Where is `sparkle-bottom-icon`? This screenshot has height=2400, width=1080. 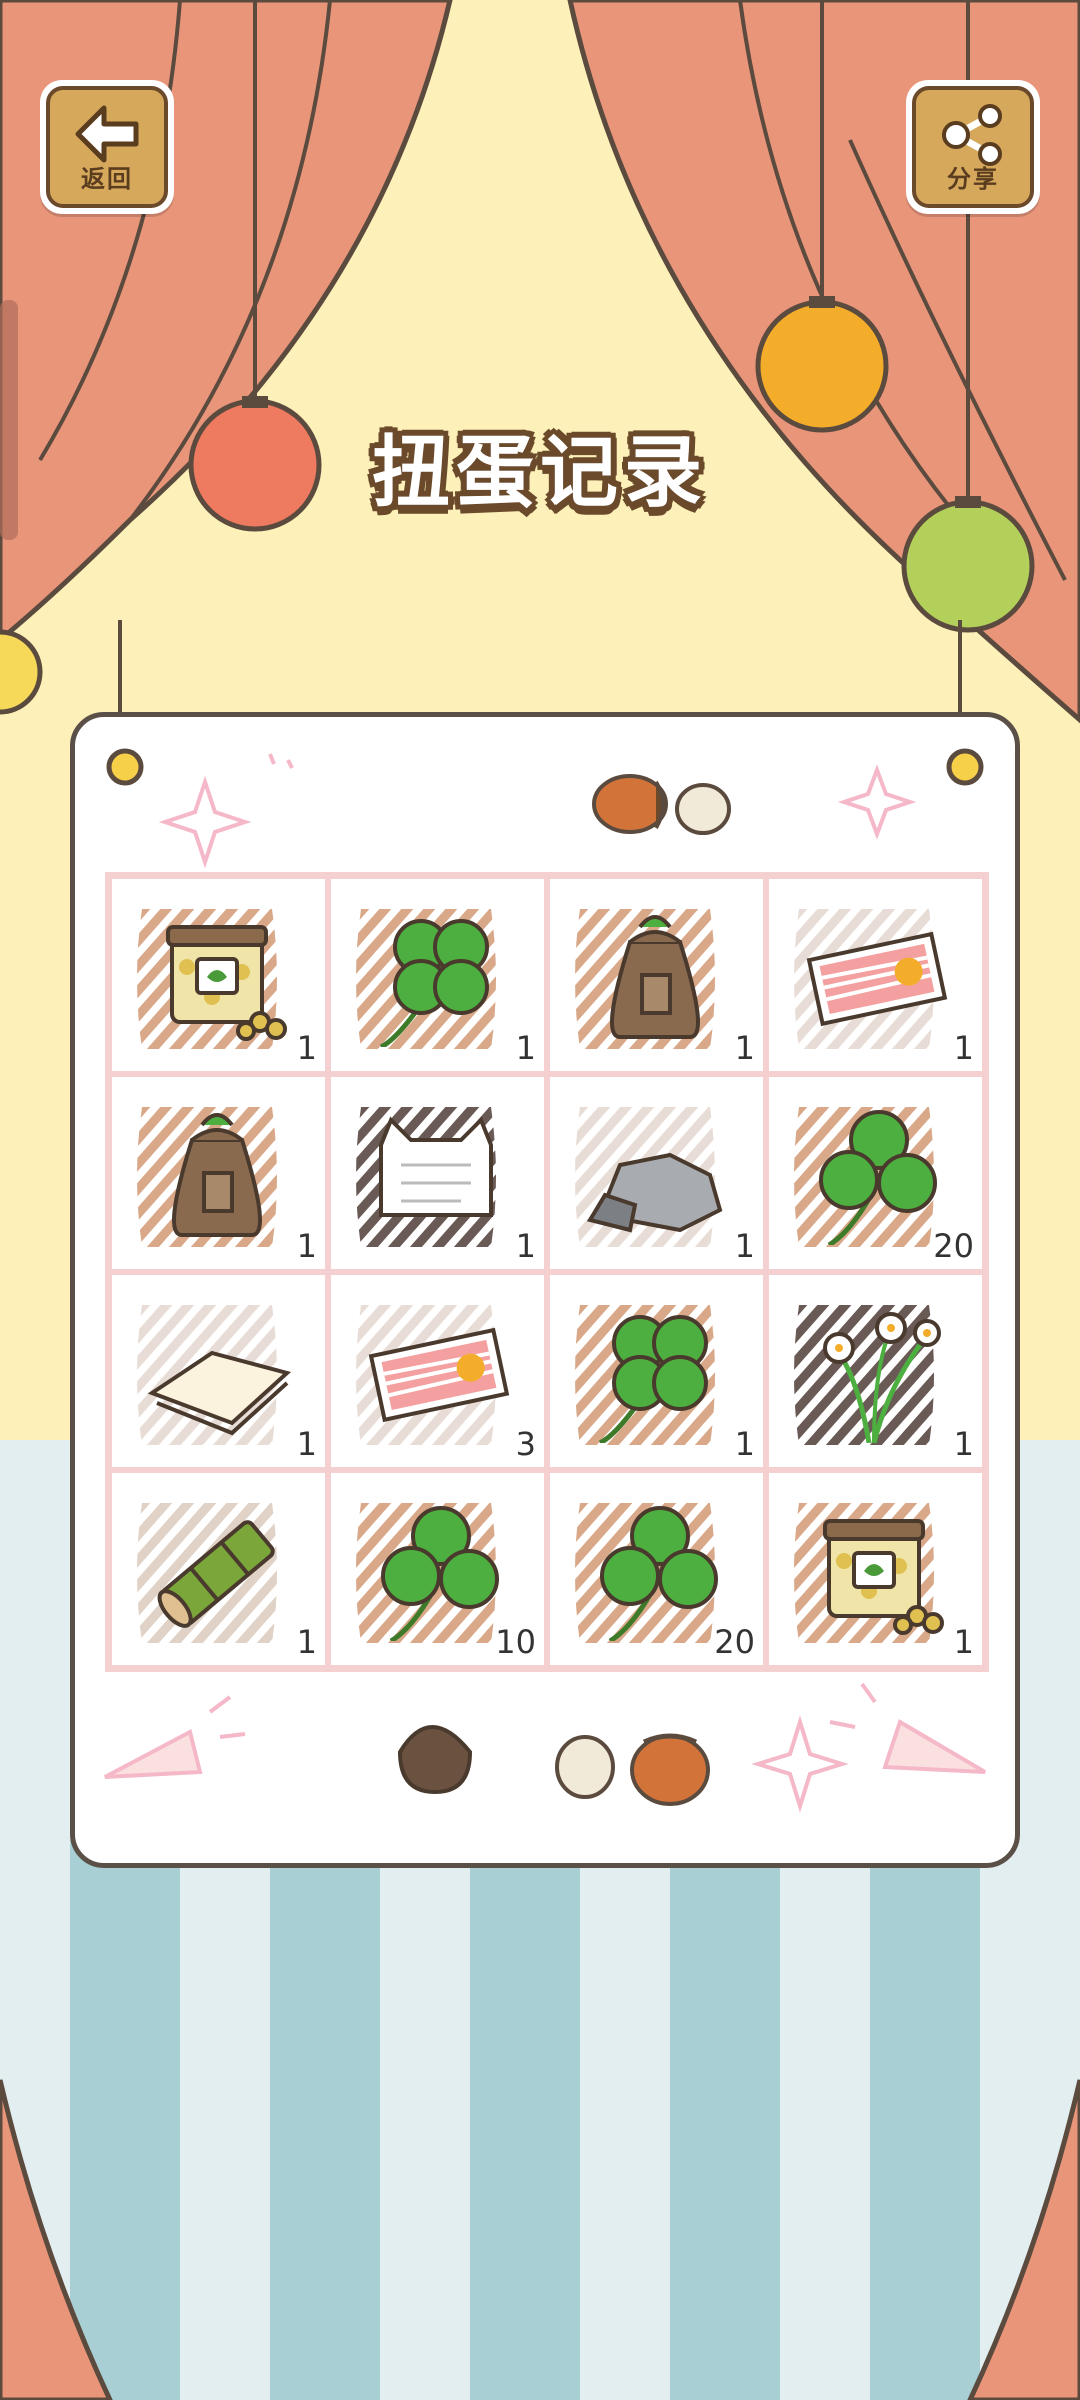
sparkle-bottom-icon is located at coordinates (800, 1764).